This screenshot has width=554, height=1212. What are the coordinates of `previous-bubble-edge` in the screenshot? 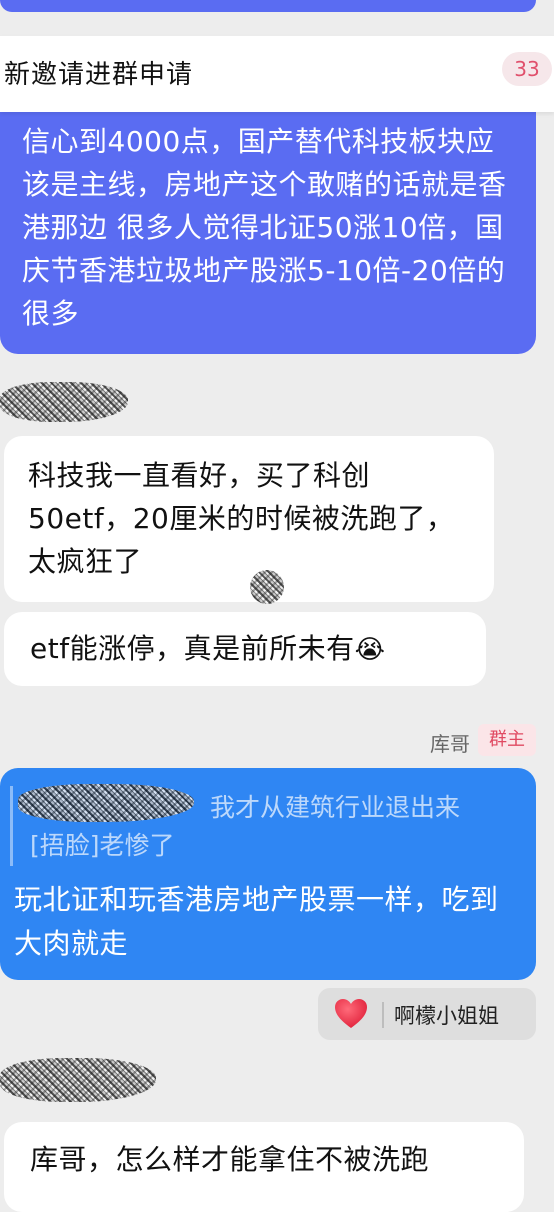 It's located at (268, 6).